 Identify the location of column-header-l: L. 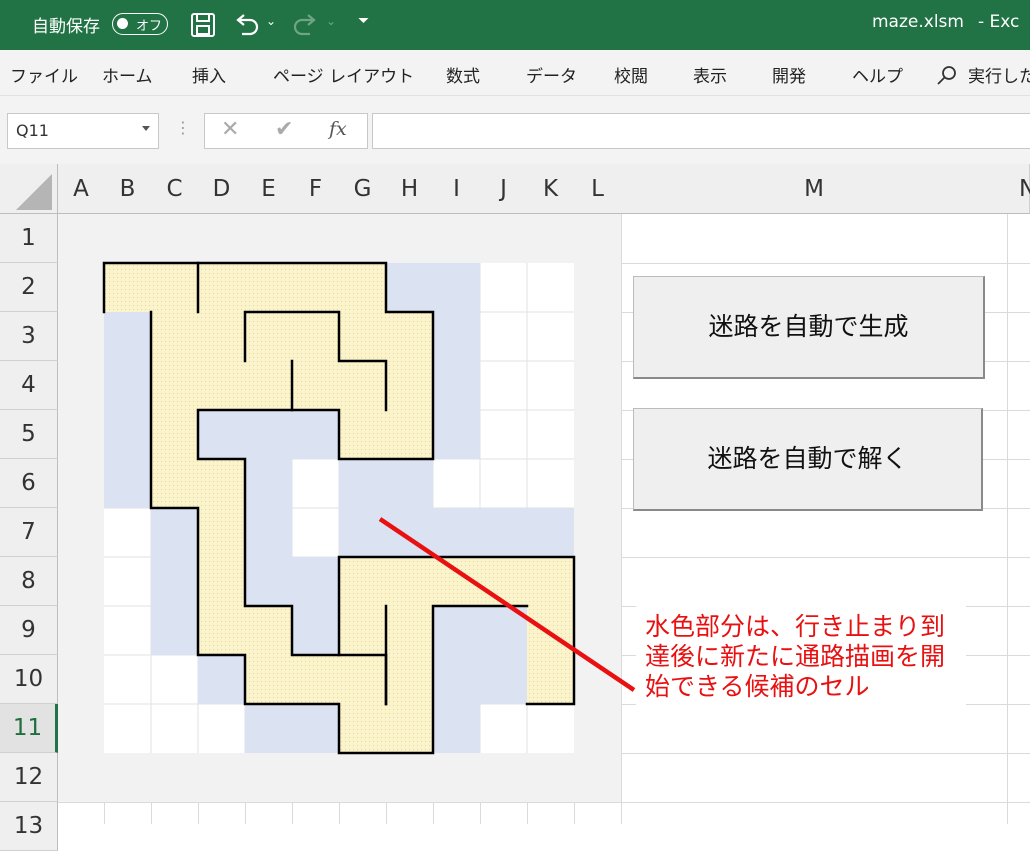
(598, 189).